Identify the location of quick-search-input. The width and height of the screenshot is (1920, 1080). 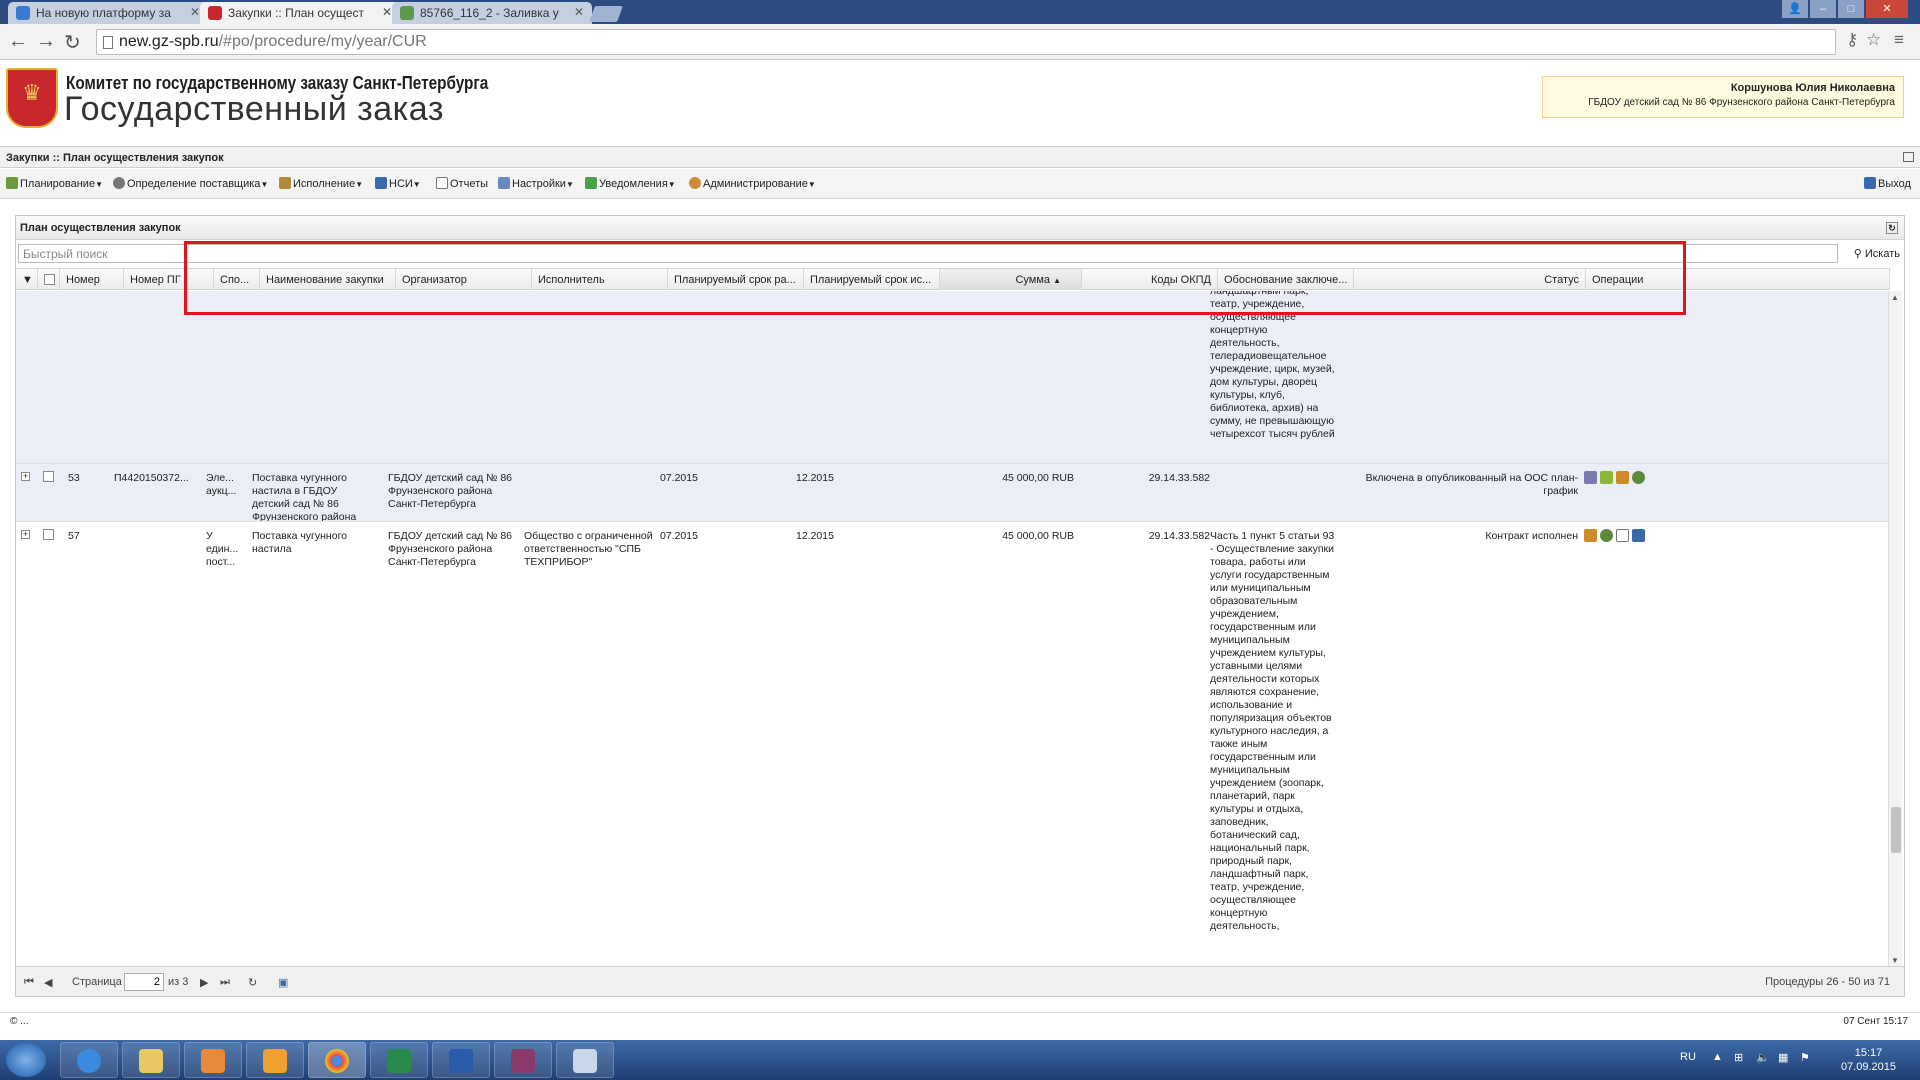
(928, 253).